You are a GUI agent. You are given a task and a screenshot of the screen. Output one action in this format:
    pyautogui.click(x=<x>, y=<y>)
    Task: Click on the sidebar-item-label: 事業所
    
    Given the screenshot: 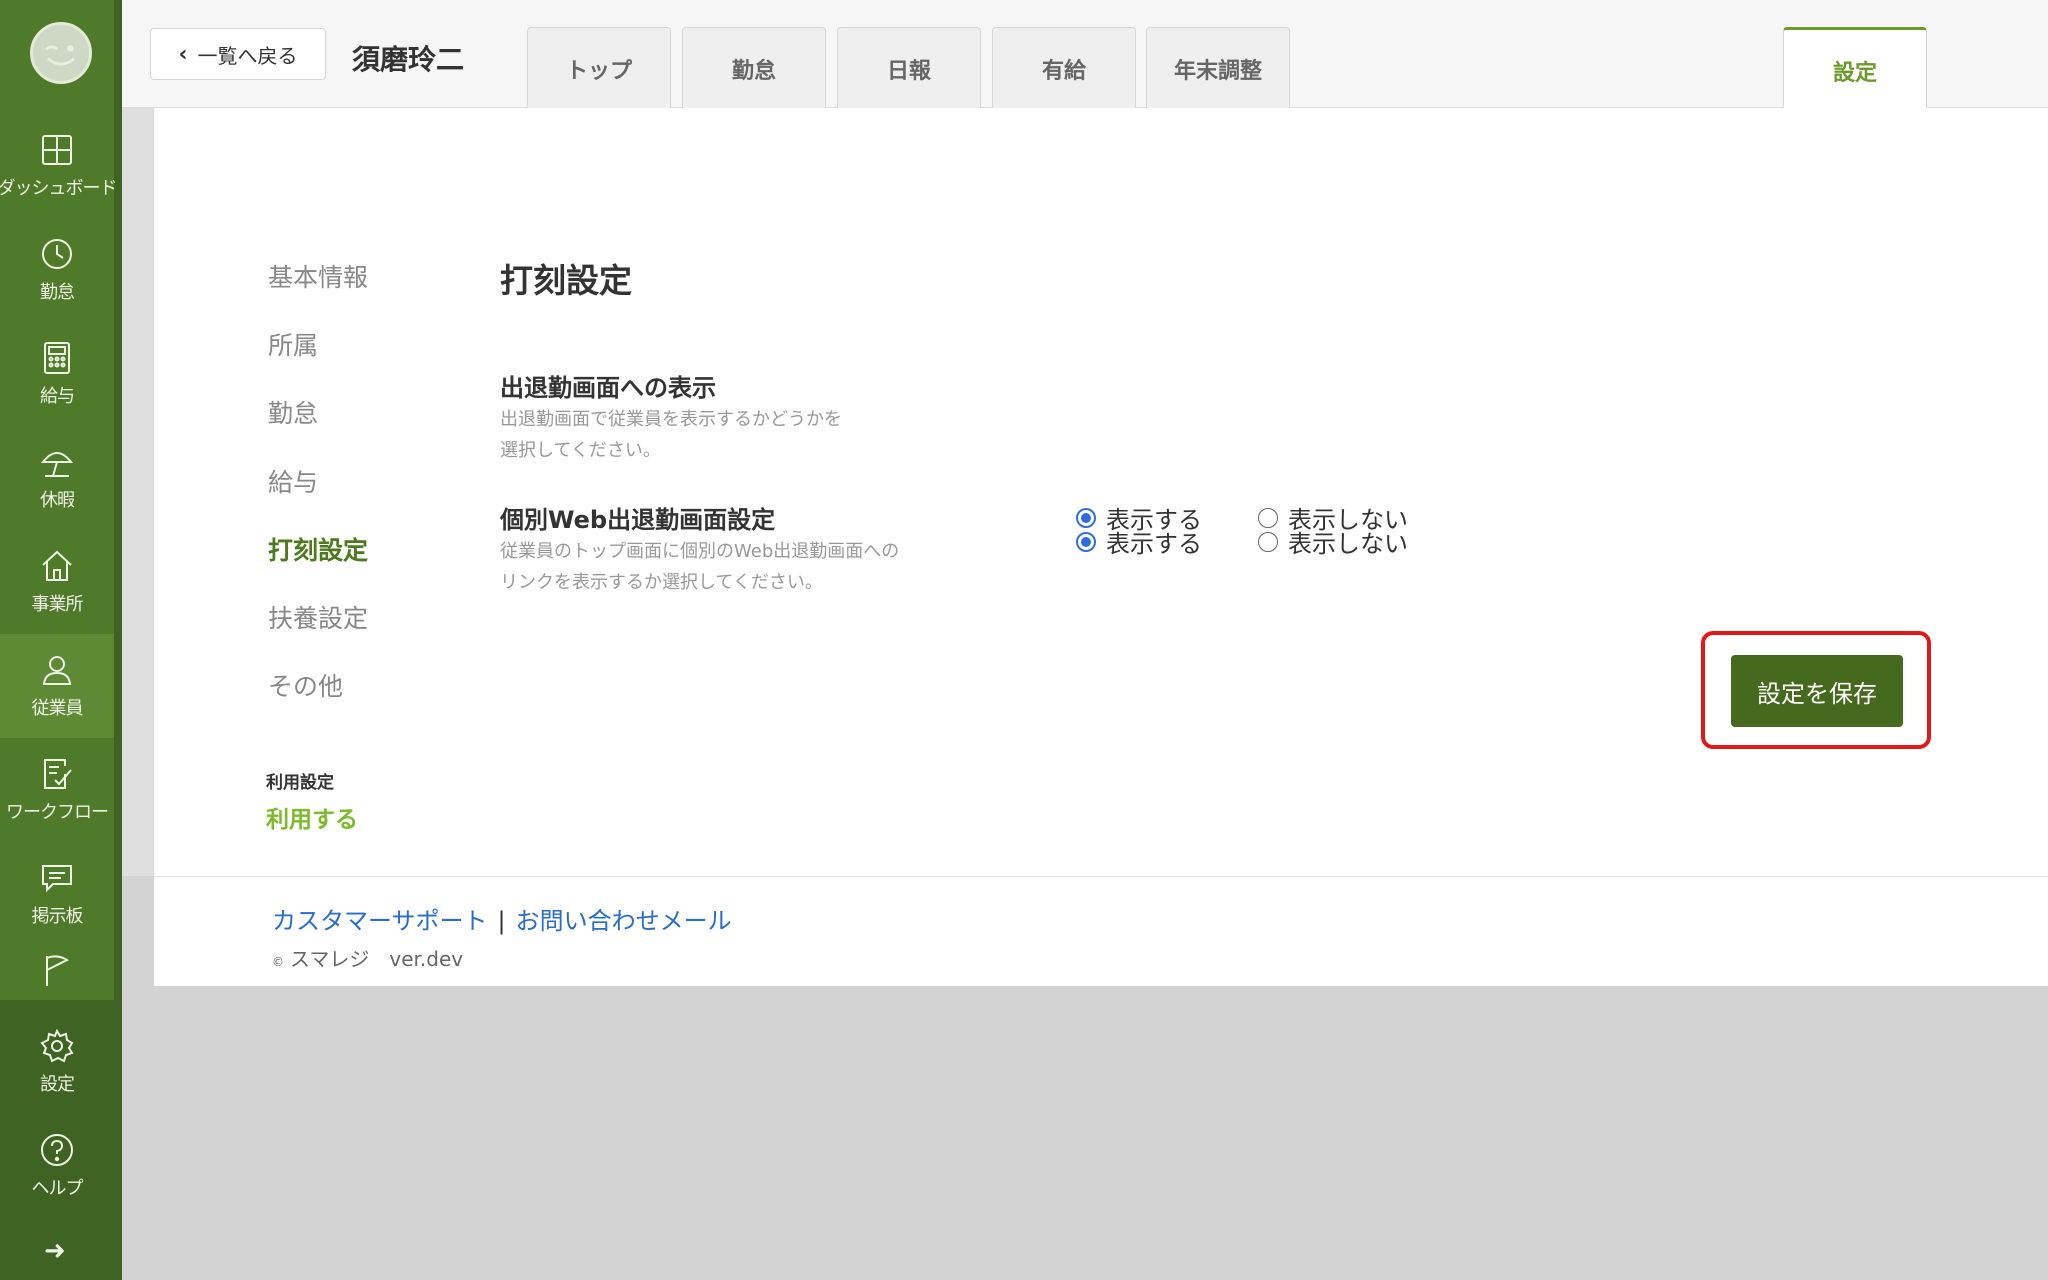 What is the action you would take?
    pyautogui.click(x=57, y=604)
    